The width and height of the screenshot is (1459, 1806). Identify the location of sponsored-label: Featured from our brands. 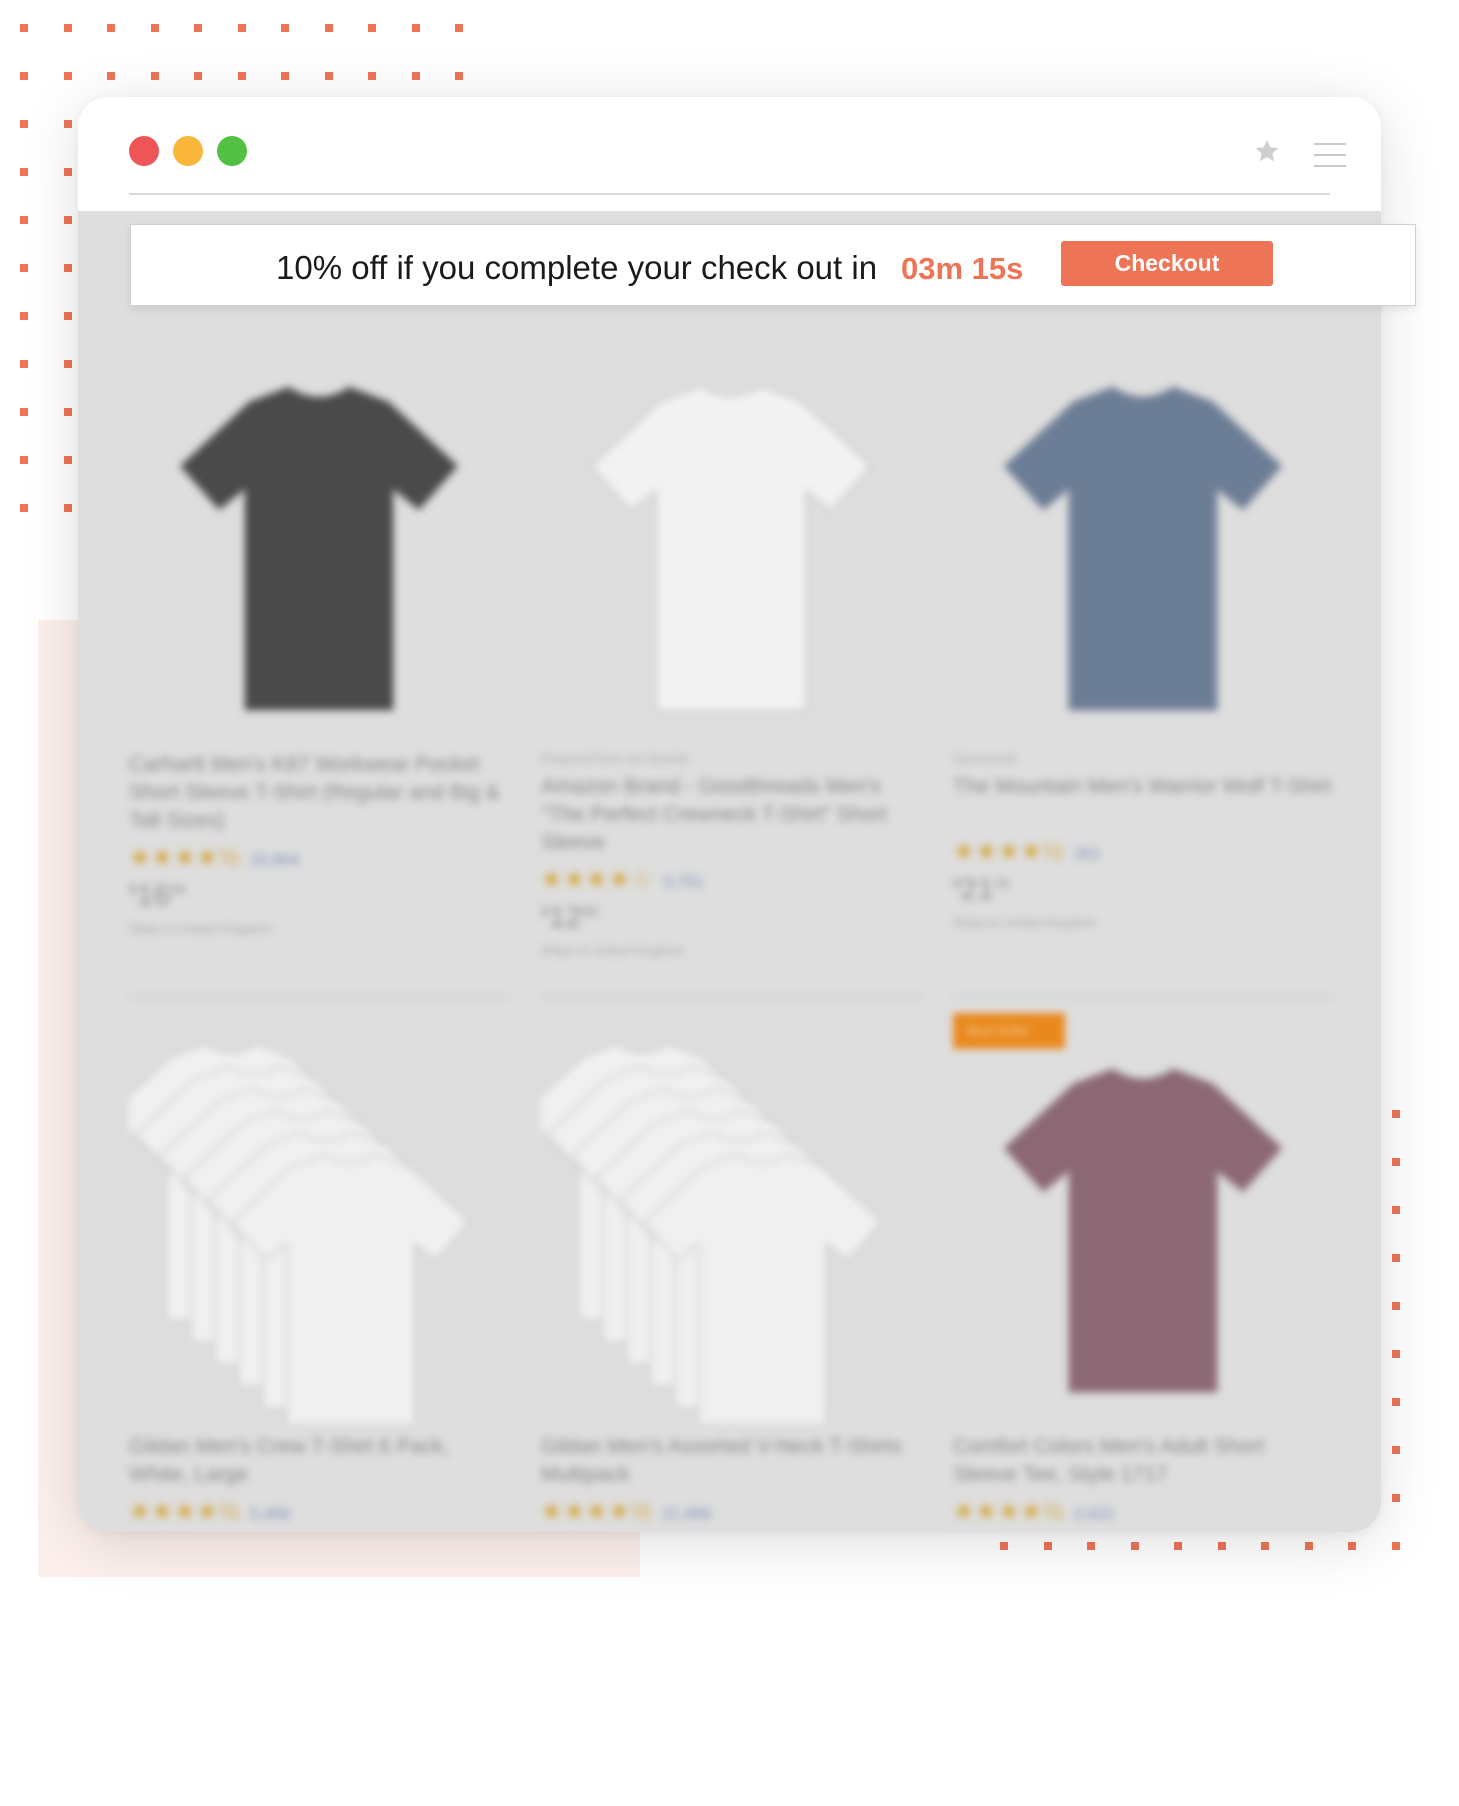
(615, 758).